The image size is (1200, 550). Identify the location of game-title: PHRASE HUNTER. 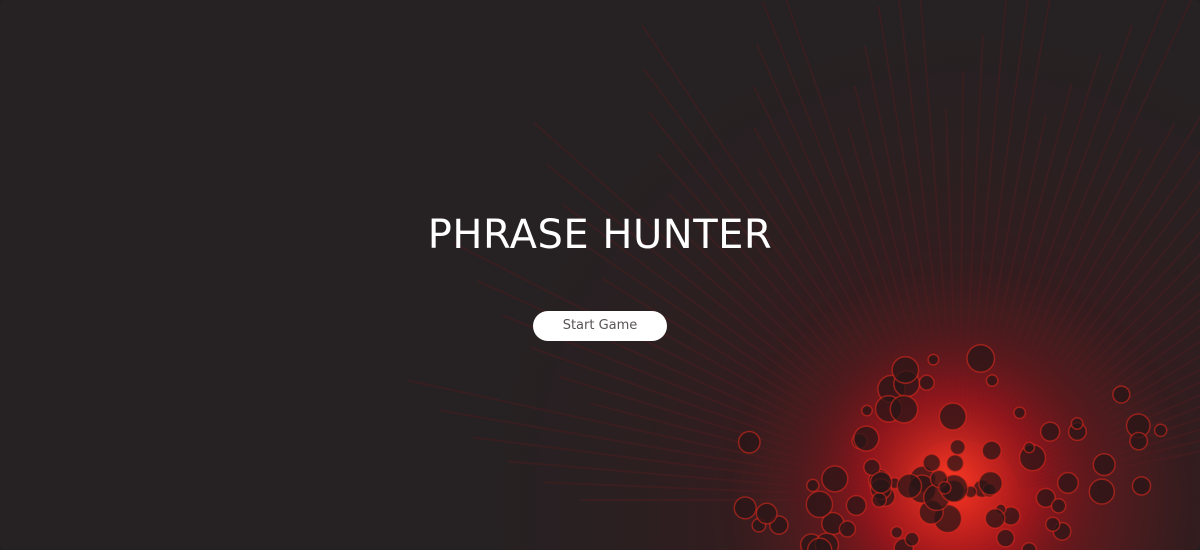
(600, 235).